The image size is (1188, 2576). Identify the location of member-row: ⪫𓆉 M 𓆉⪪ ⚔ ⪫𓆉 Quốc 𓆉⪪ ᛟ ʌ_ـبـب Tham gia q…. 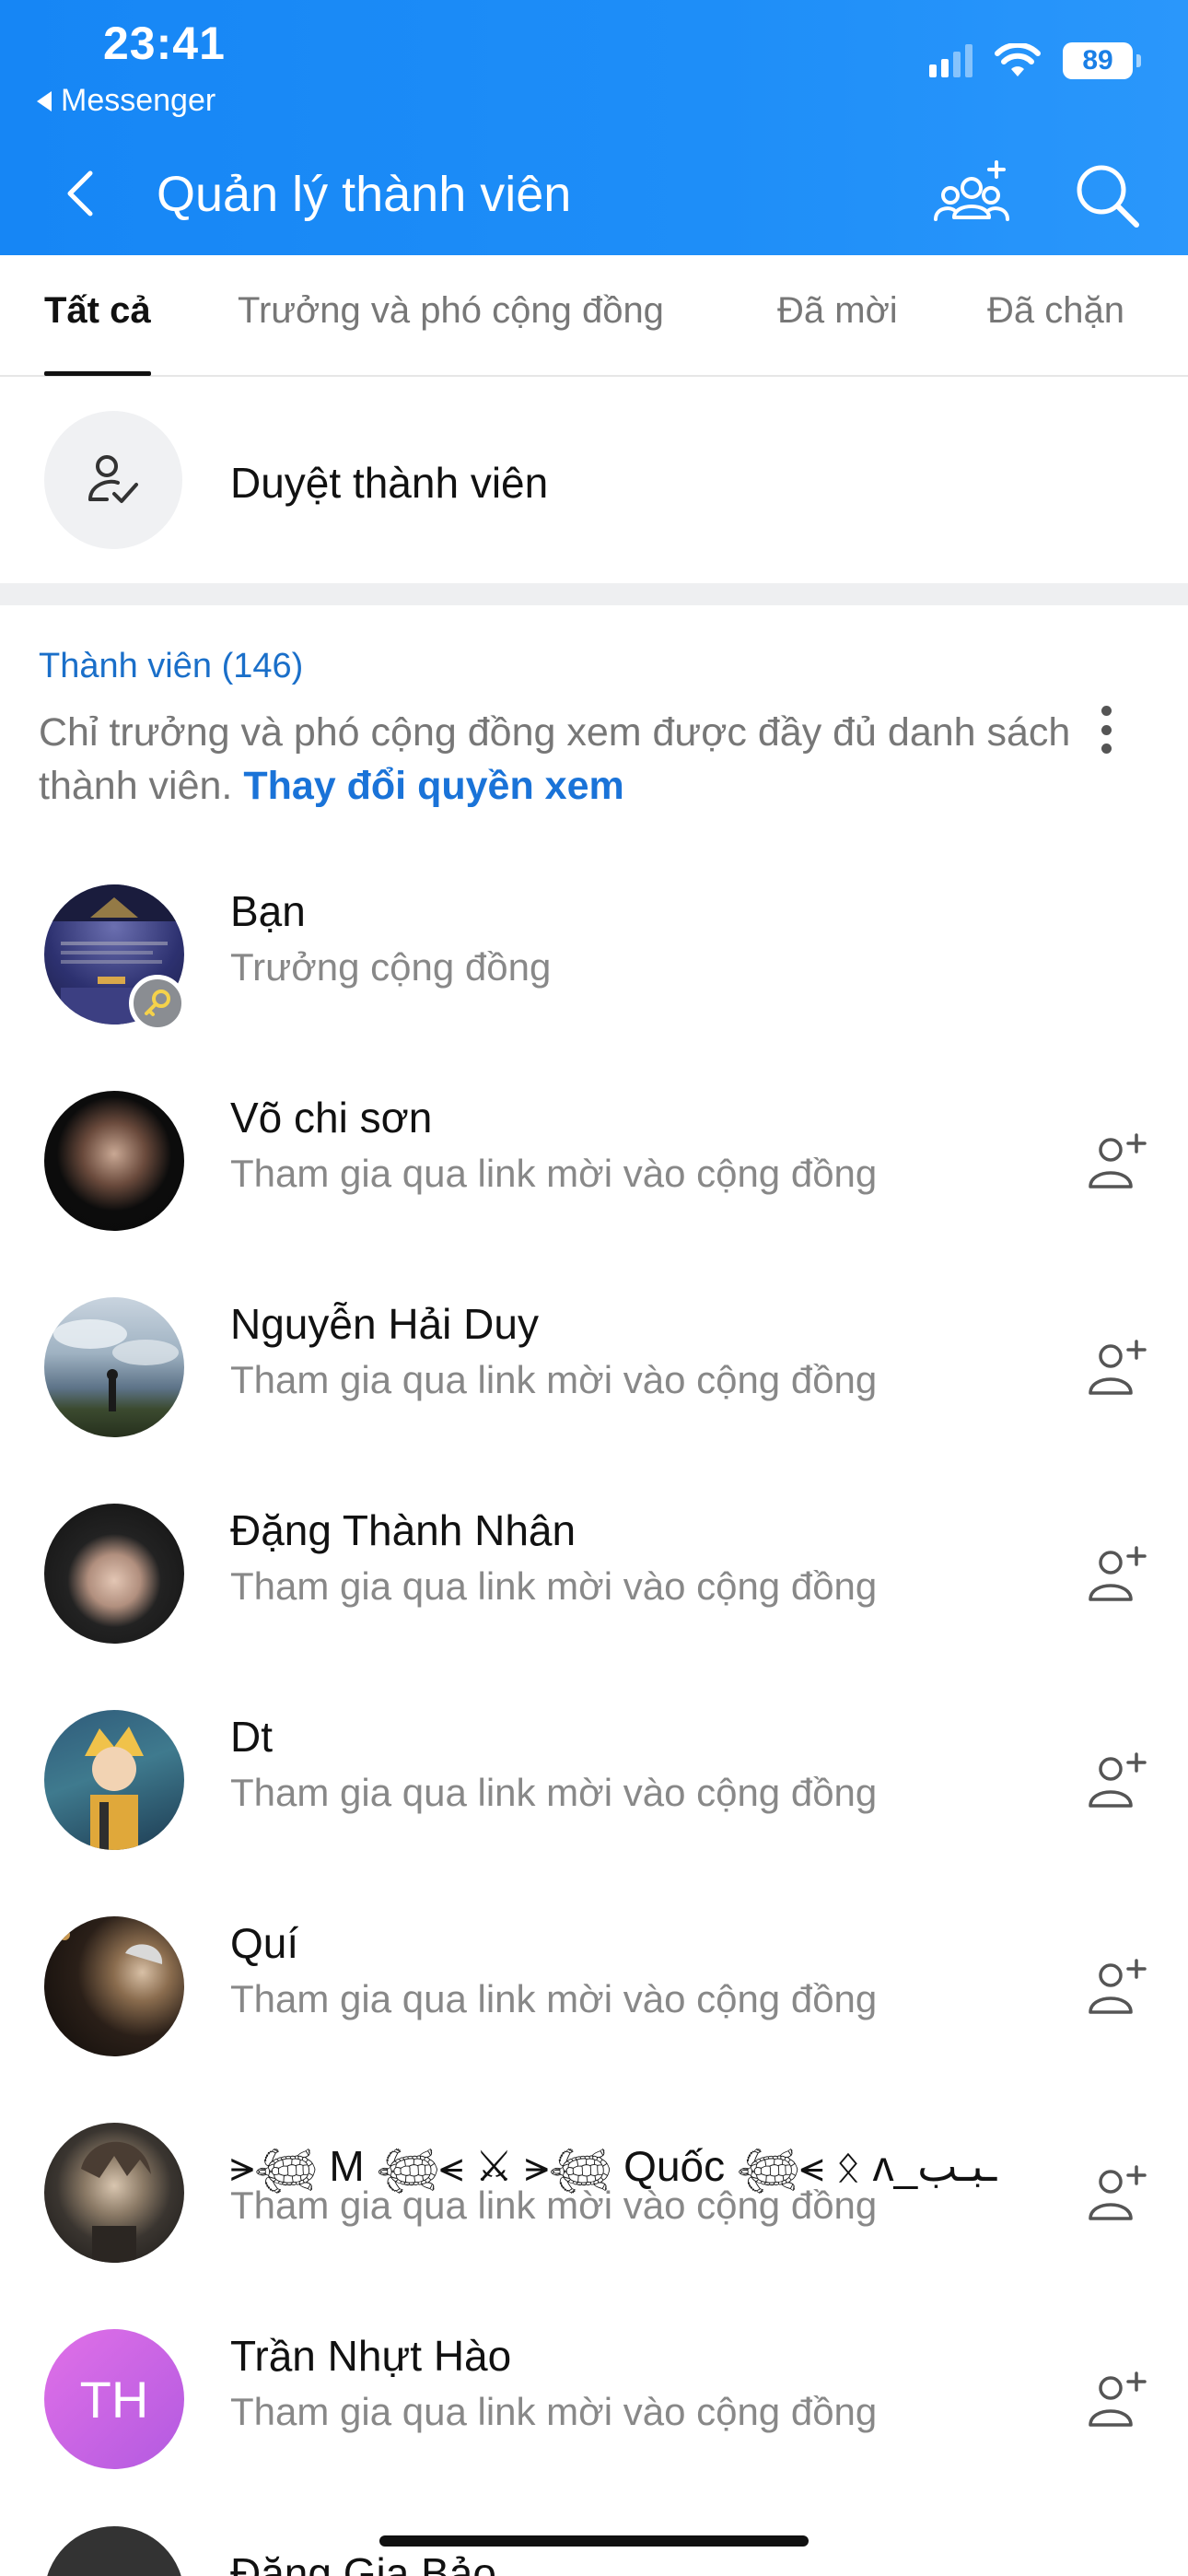
(594, 2226).